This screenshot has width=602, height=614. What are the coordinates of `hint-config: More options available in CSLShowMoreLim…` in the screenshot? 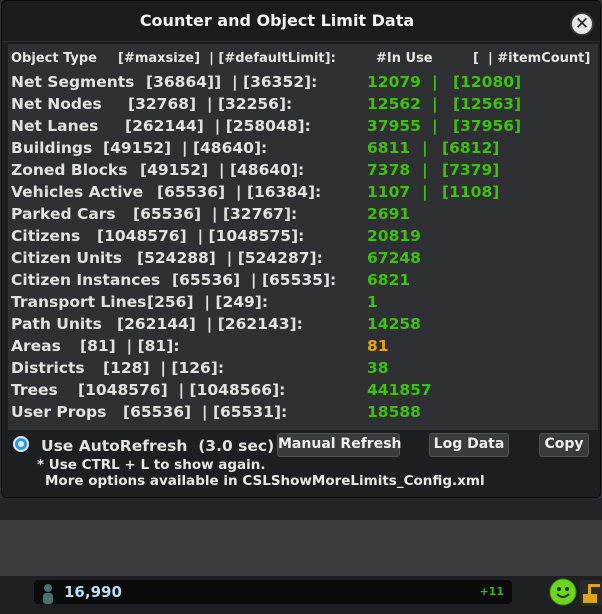 It's located at (265, 481).